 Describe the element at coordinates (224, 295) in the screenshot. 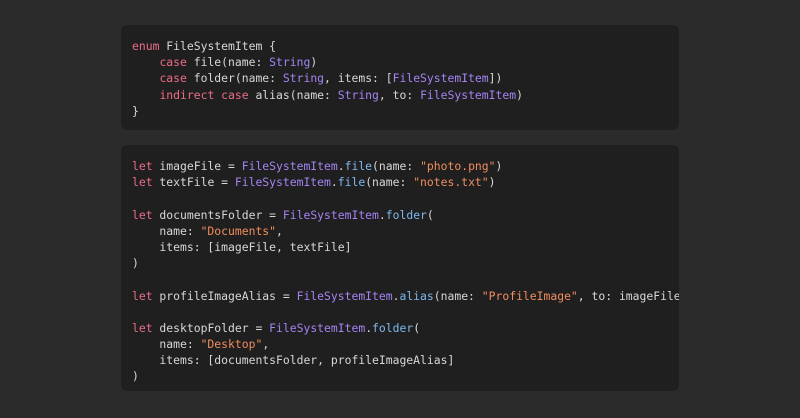

I see `code-text: profileImageAlias =` at that location.